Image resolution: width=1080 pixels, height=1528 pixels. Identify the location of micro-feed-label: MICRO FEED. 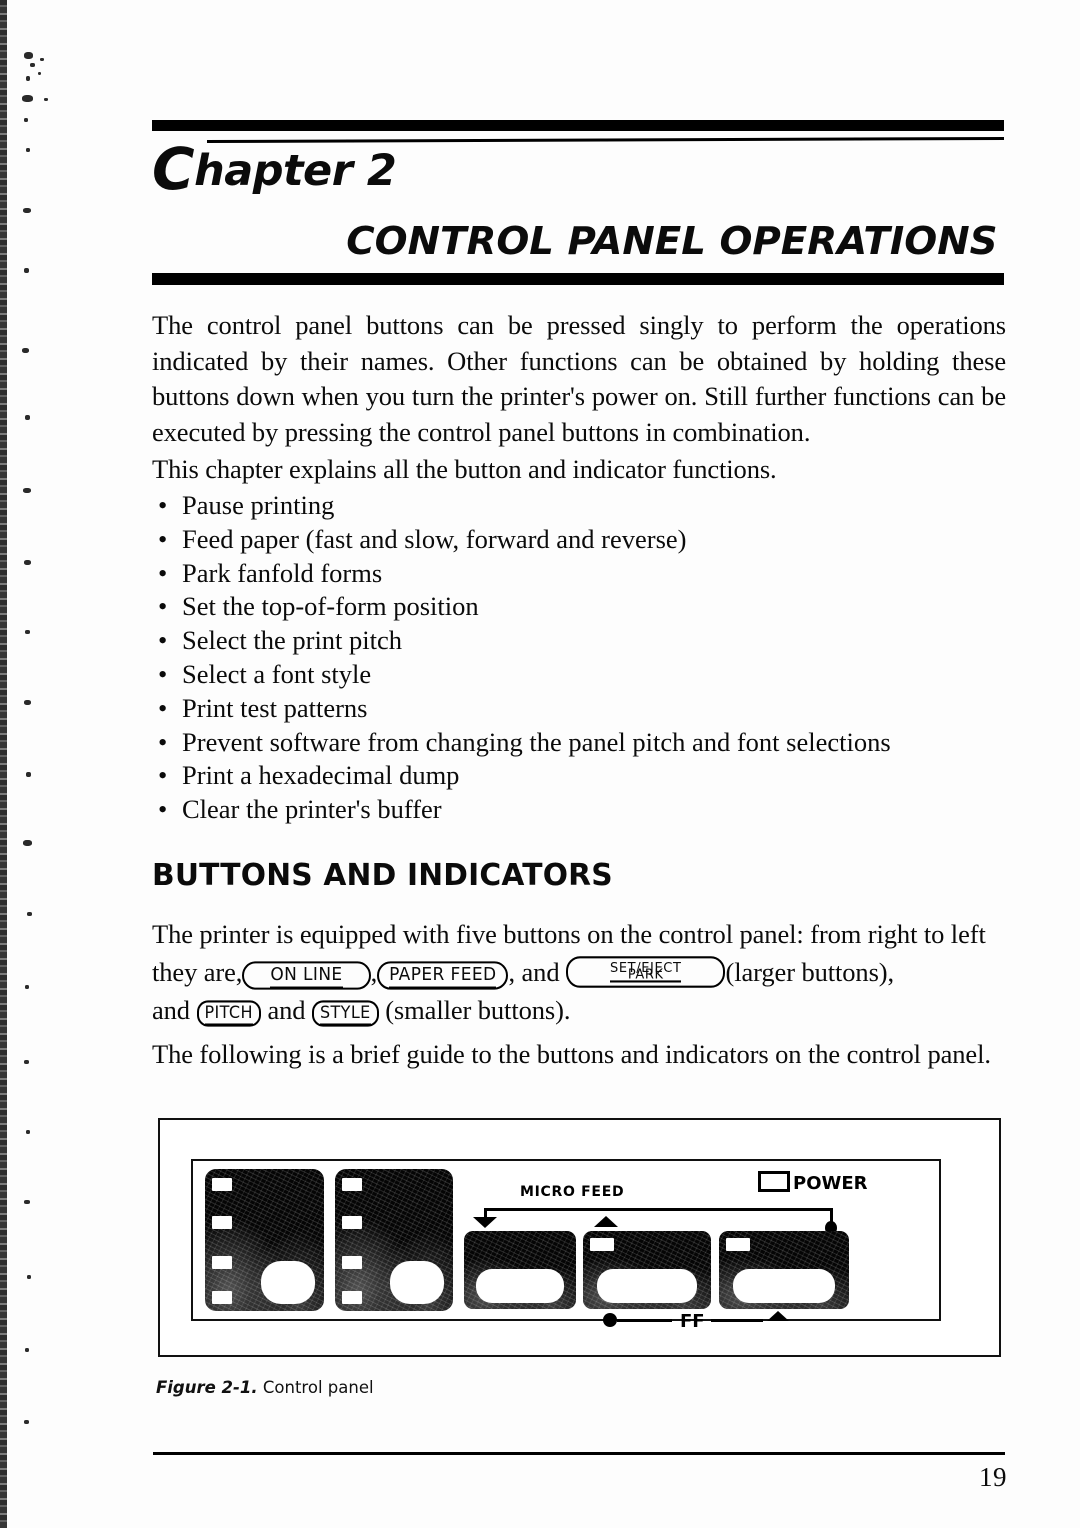
(572, 1192).